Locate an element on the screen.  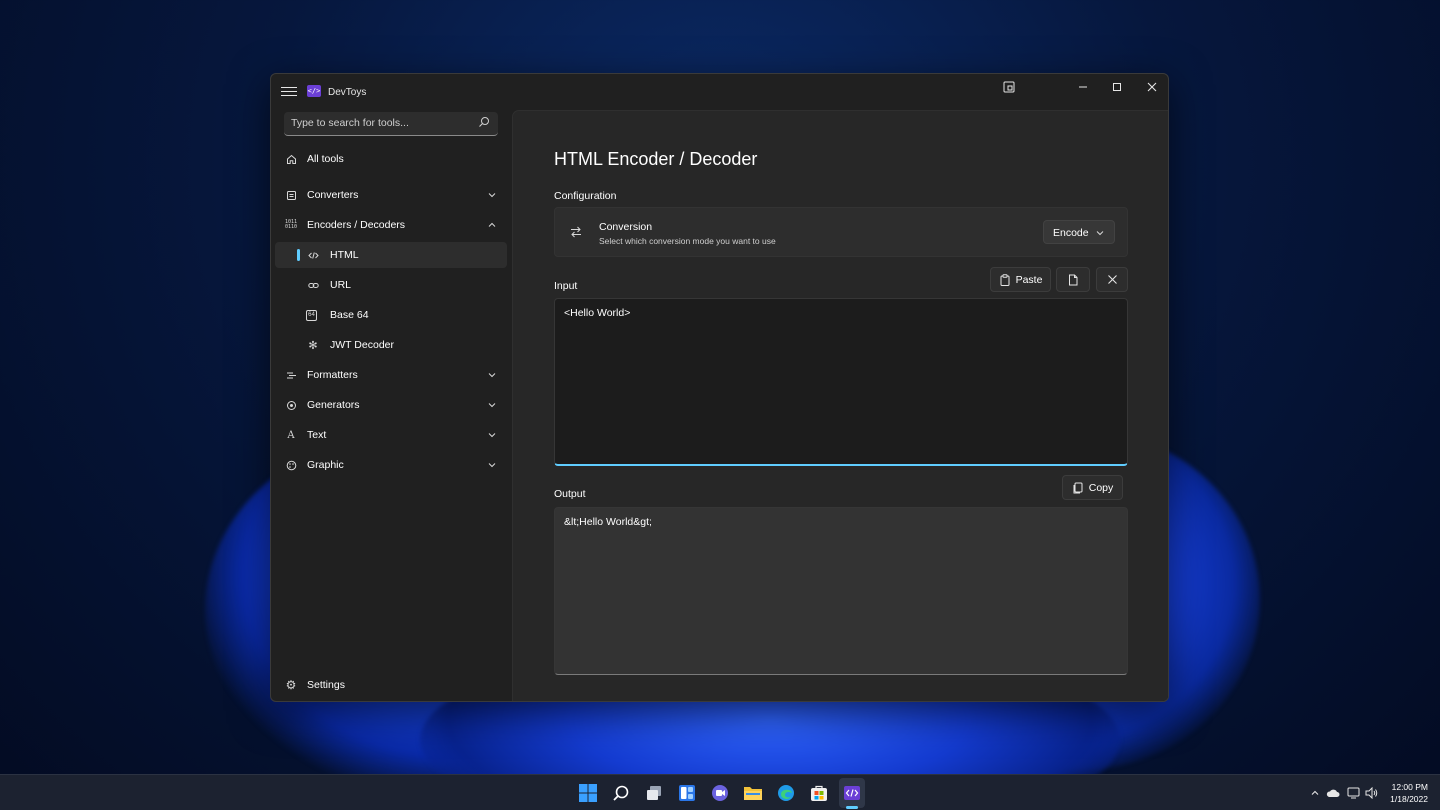
nav-label: JWT Decoder is located at coordinates (362, 345).